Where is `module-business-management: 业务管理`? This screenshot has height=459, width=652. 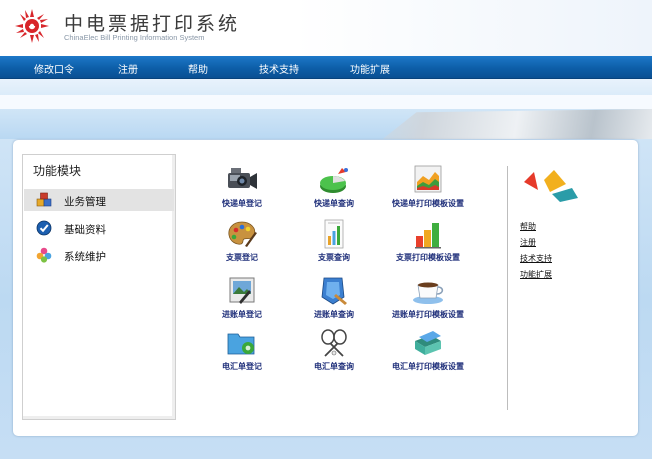 module-business-management: 业务管理 is located at coordinates (99, 200).